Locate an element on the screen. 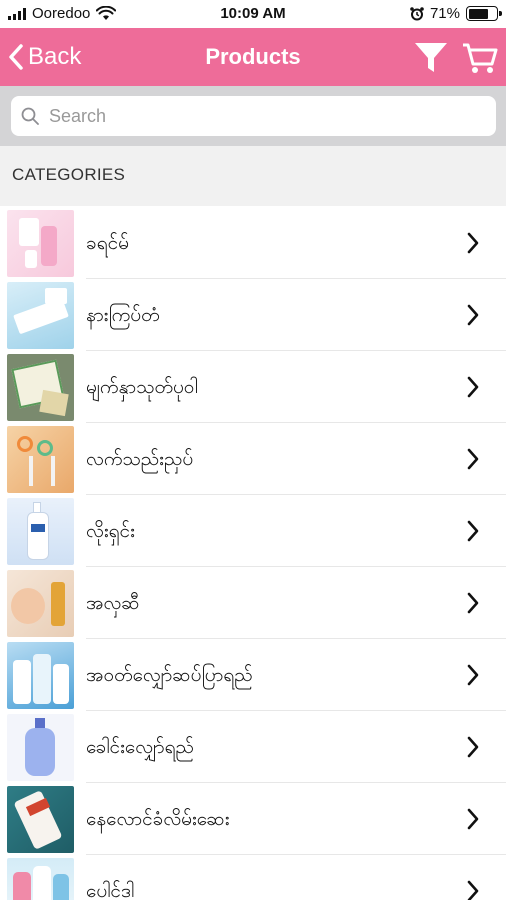 The height and width of the screenshot is (900, 506). battery-percent: 71% is located at coordinates (444, 13).